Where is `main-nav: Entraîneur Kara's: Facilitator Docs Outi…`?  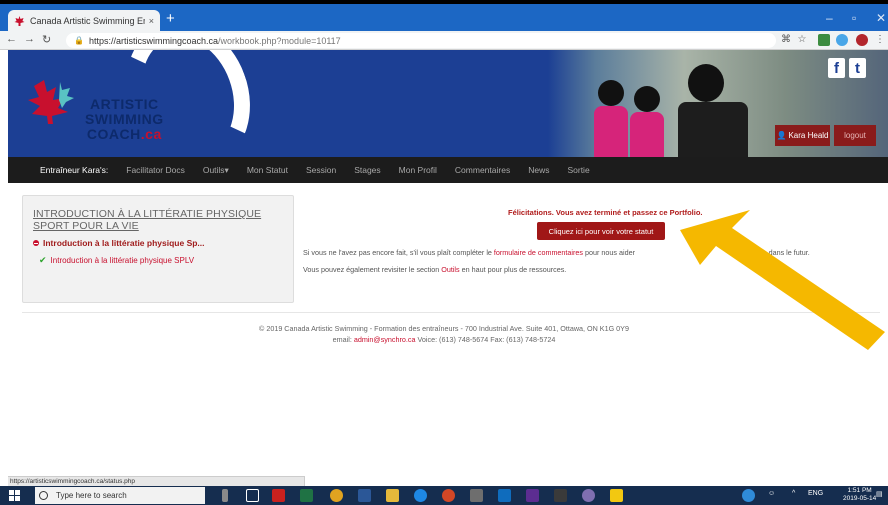
main-nav: Entraîneur Kara's: Facilitator Docs Outi… is located at coordinates (448, 170).